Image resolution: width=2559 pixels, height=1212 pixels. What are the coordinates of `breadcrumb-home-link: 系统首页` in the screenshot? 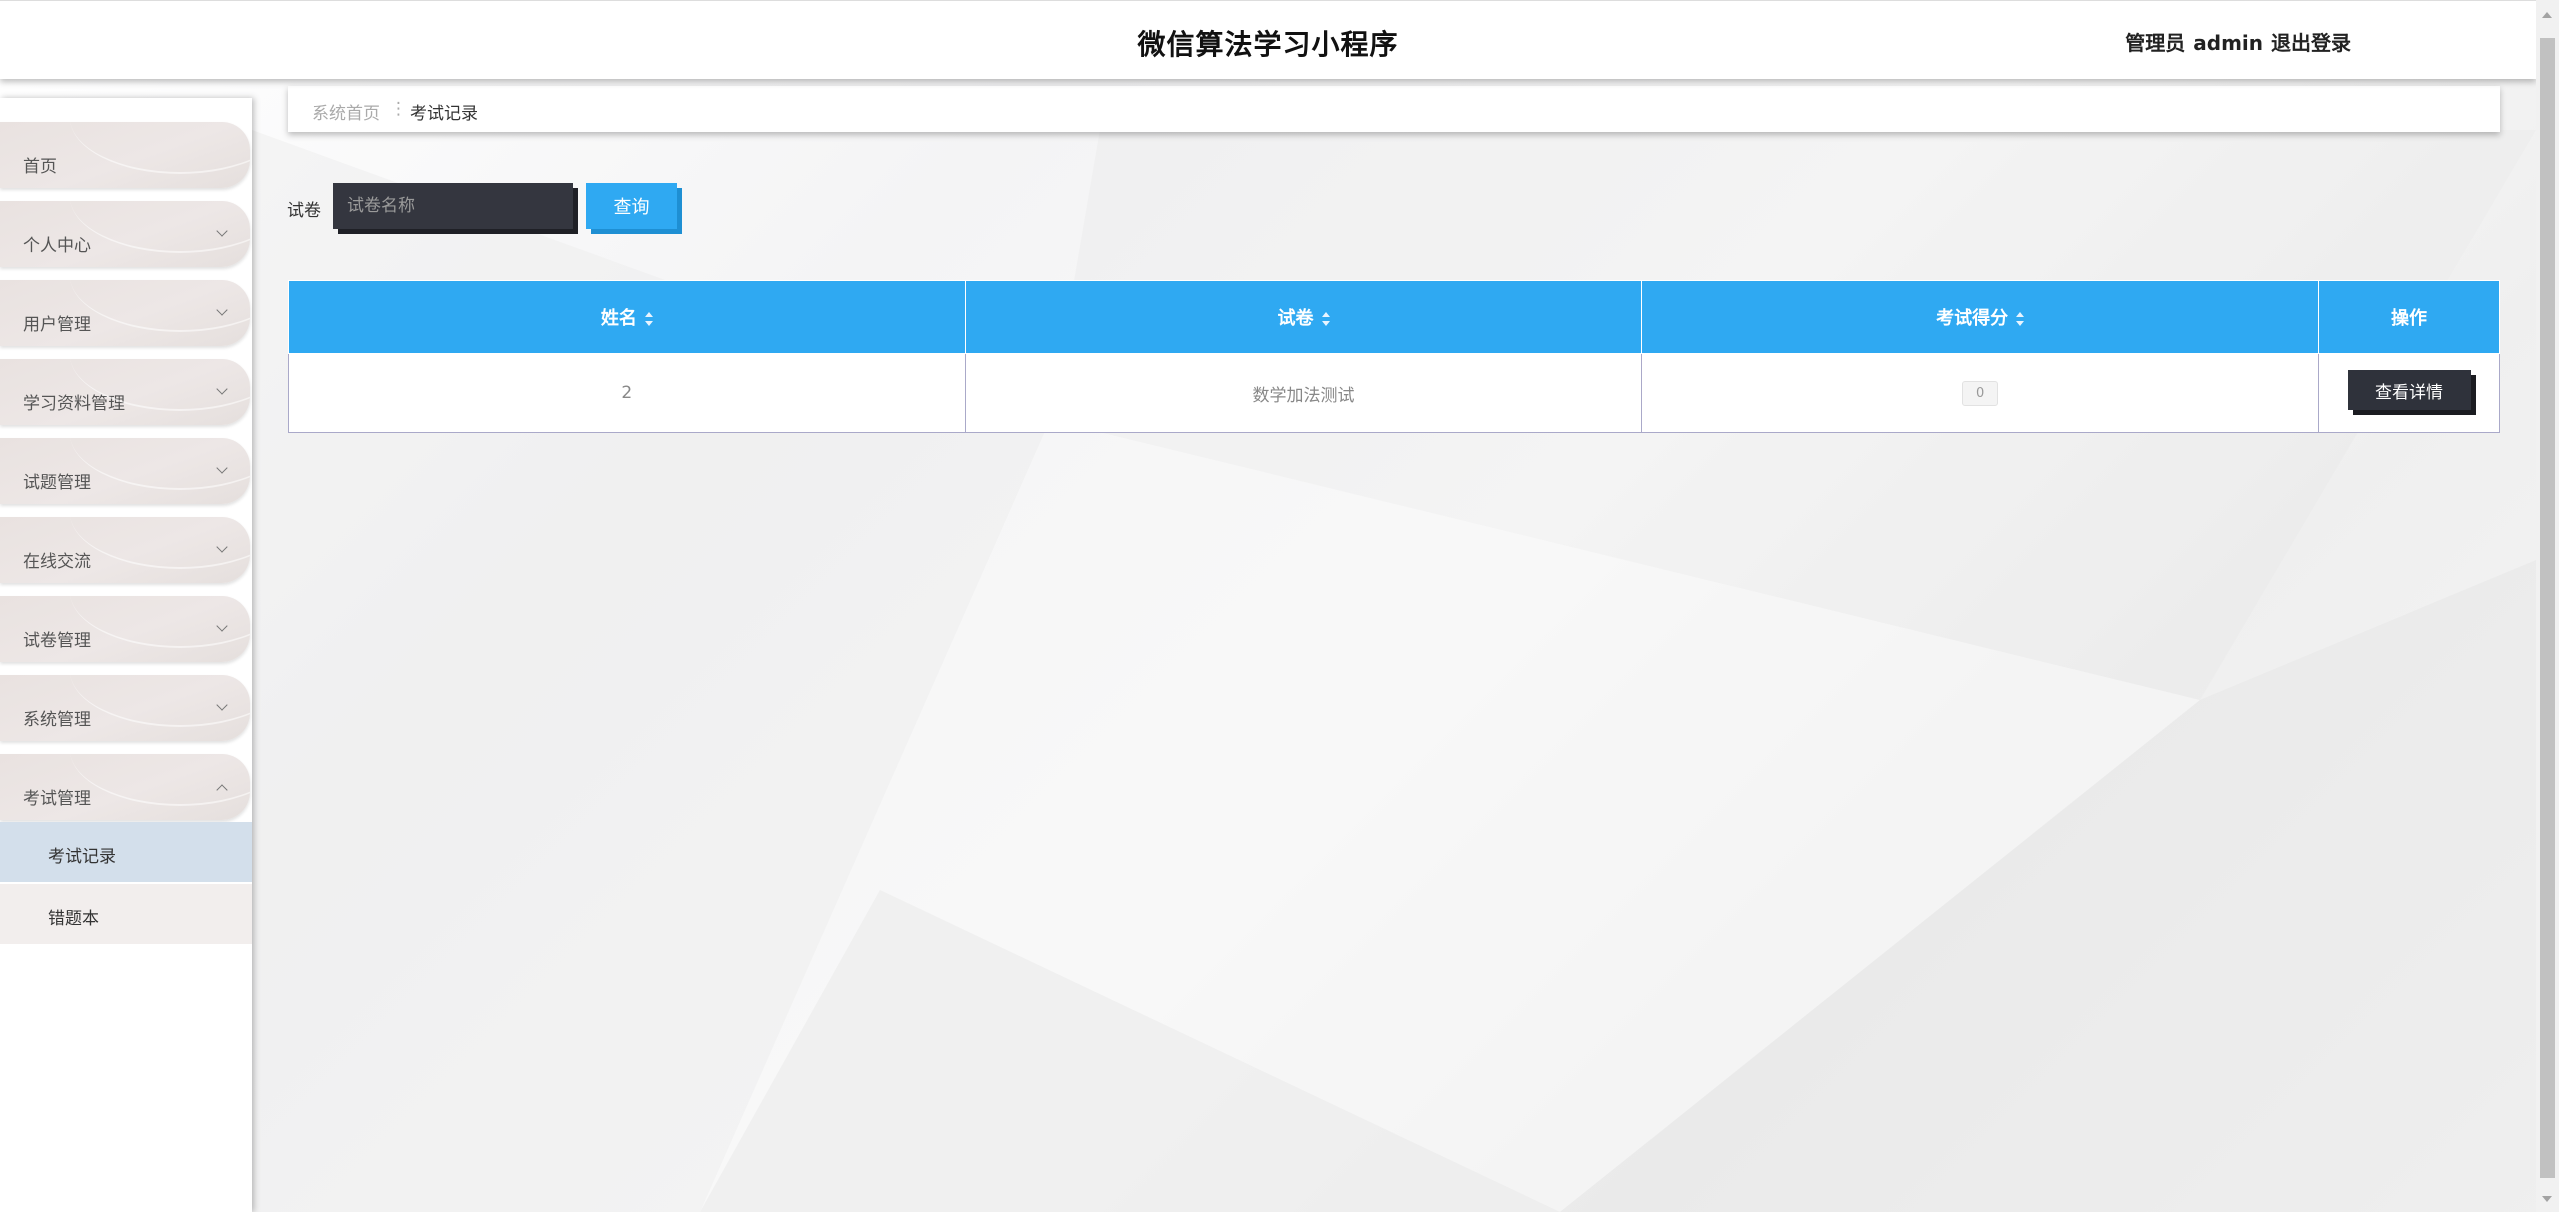 It's located at (346, 111).